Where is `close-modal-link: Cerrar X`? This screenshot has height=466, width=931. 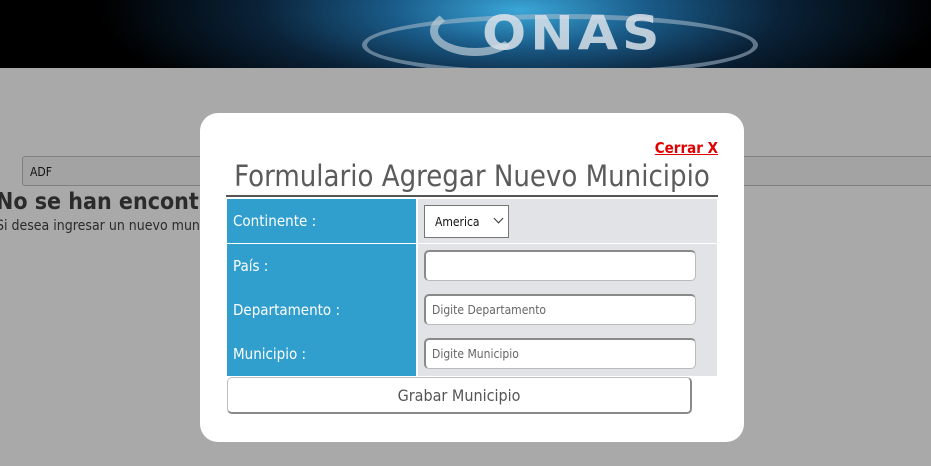
close-modal-link: Cerrar X is located at coordinates (686, 148).